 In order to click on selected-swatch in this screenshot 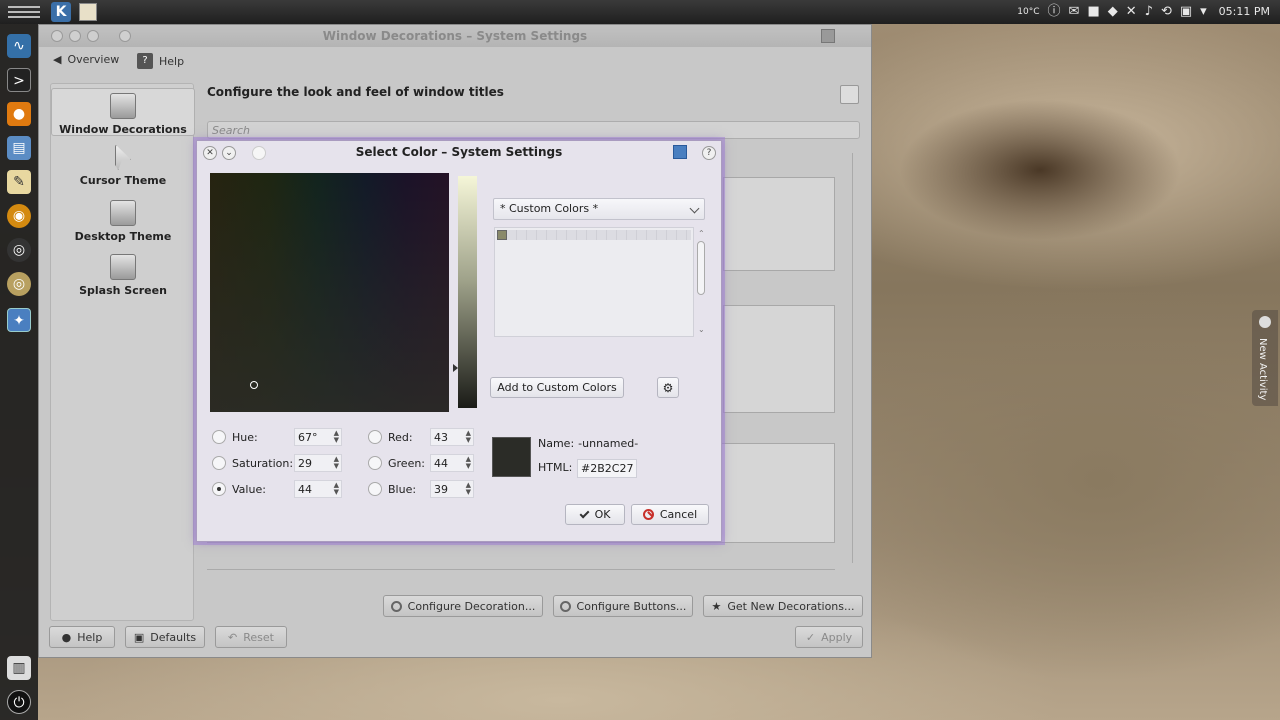, I will do `click(502, 235)`.